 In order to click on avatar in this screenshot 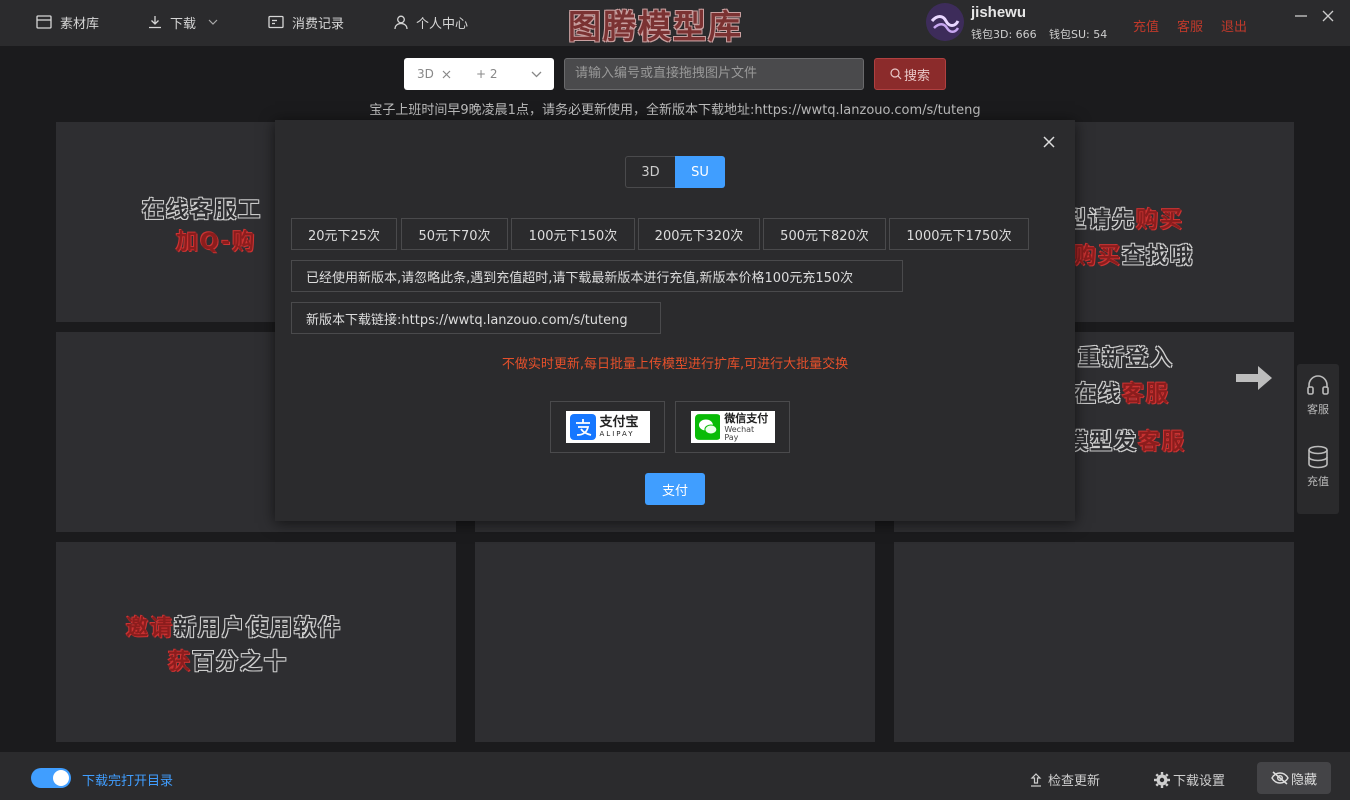, I will do `click(945, 22)`.